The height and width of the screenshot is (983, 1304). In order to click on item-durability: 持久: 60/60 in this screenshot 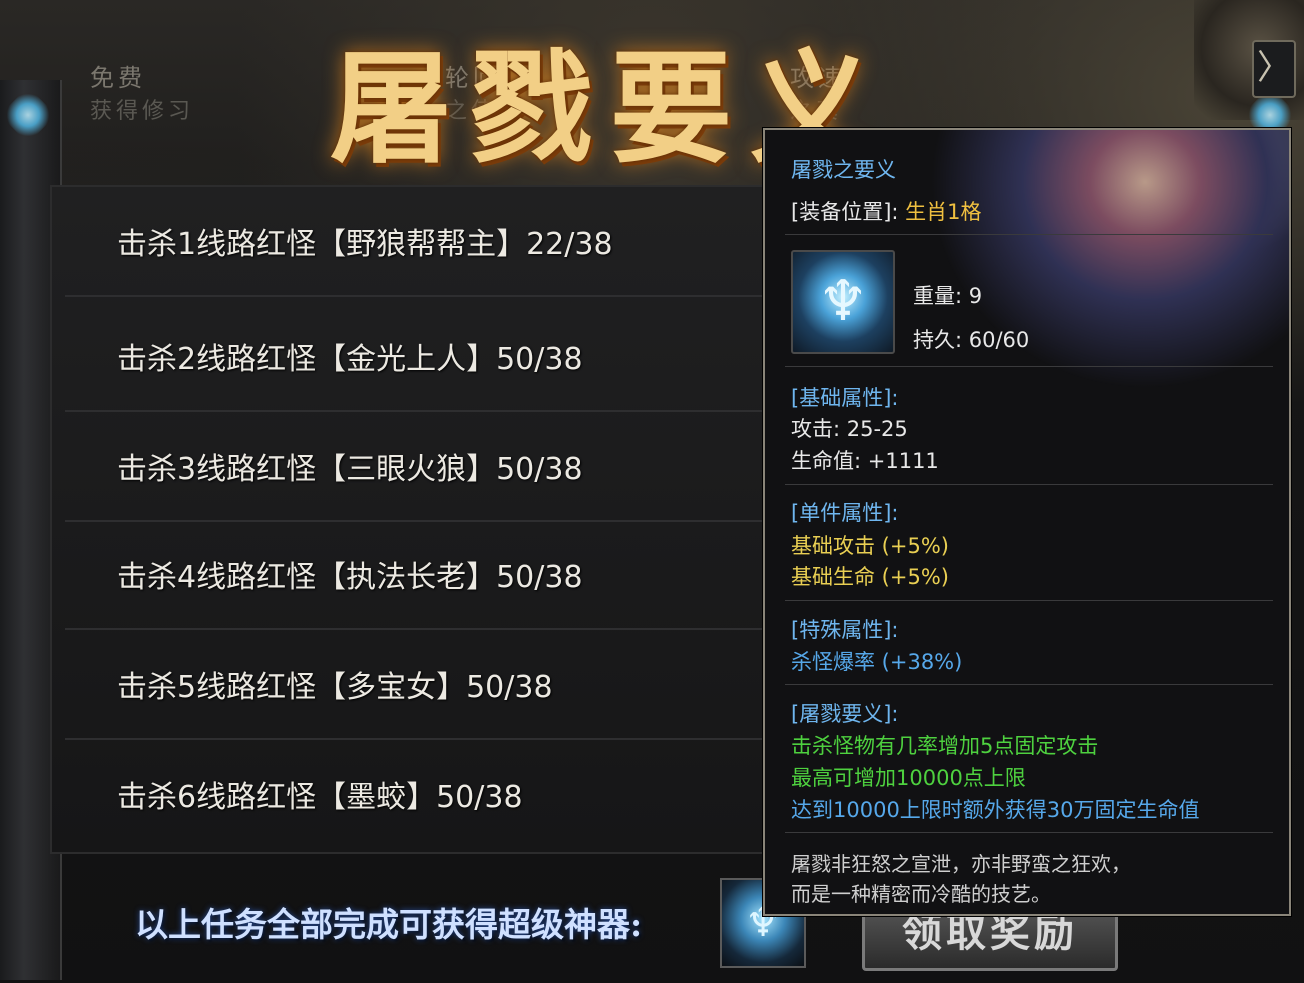, I will do `click(971, 340)`.